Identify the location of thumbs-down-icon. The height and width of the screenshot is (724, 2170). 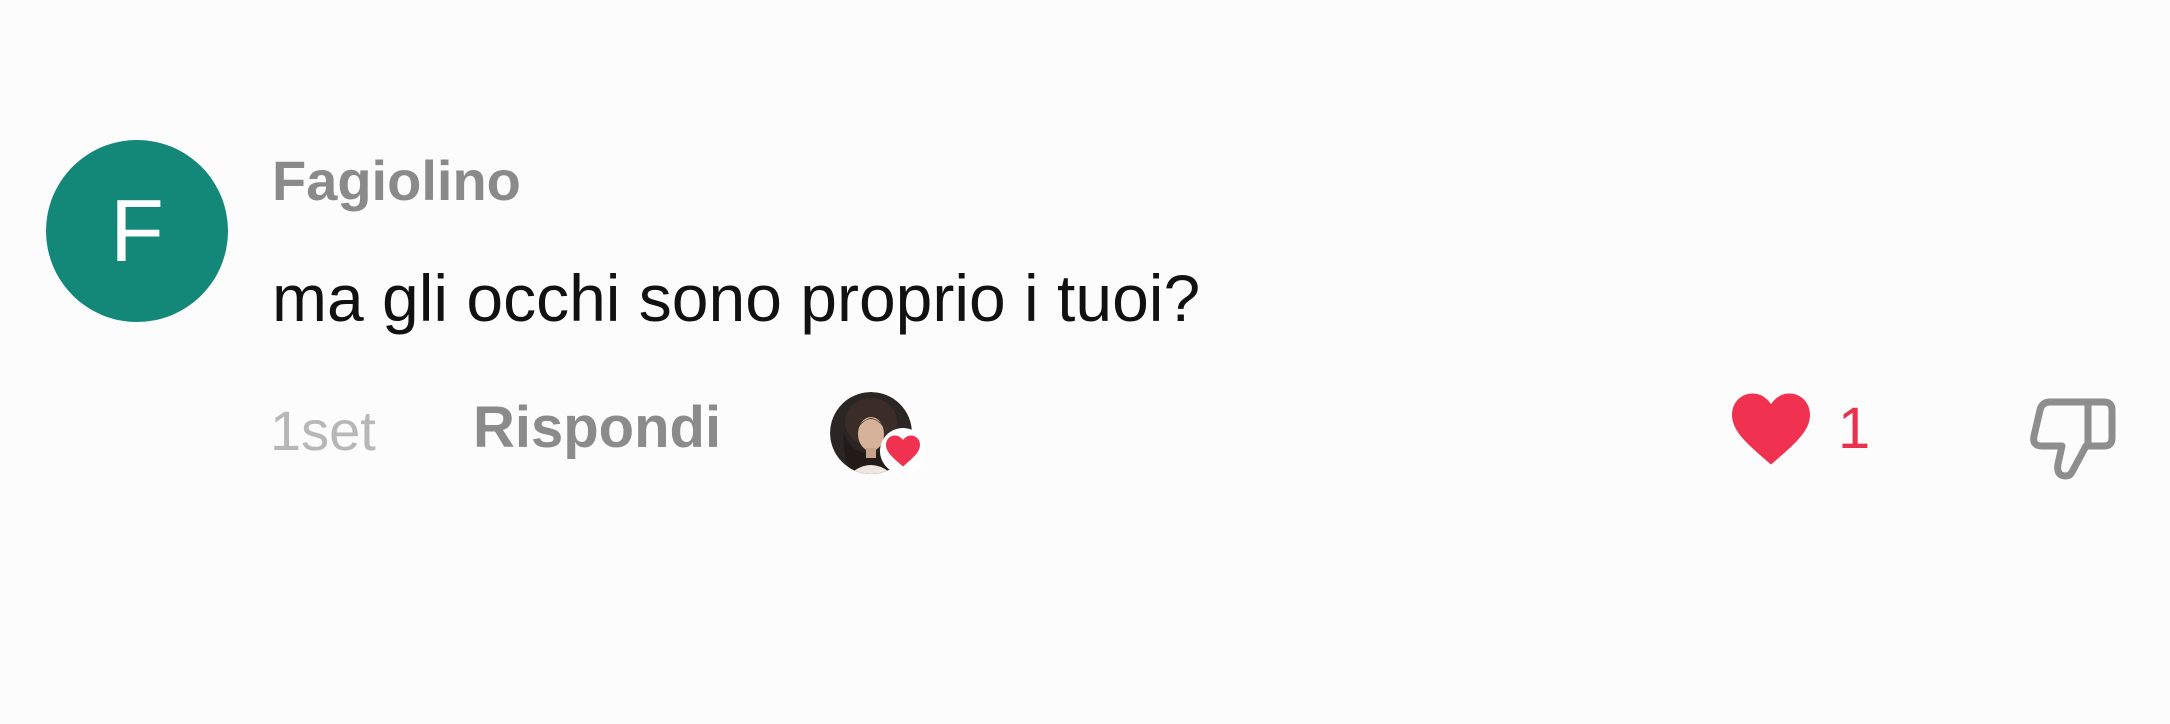
(2073, 439).